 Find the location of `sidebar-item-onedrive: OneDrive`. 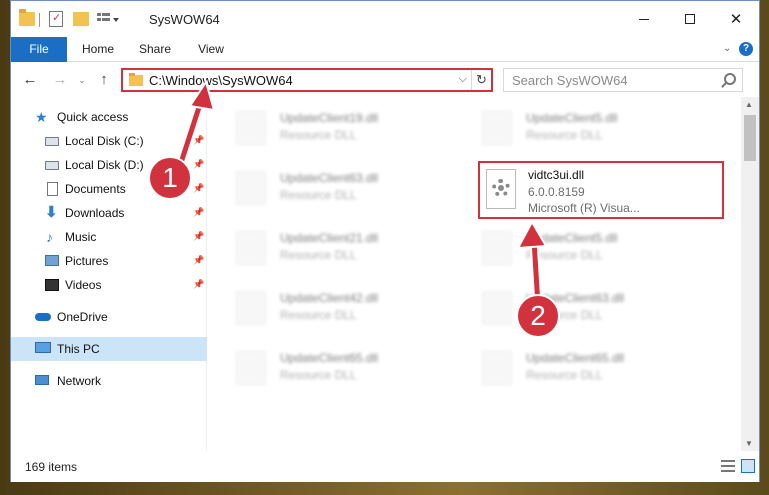

sidebar-item-onedrive: OneDrive is located at coordinates (109, 317).